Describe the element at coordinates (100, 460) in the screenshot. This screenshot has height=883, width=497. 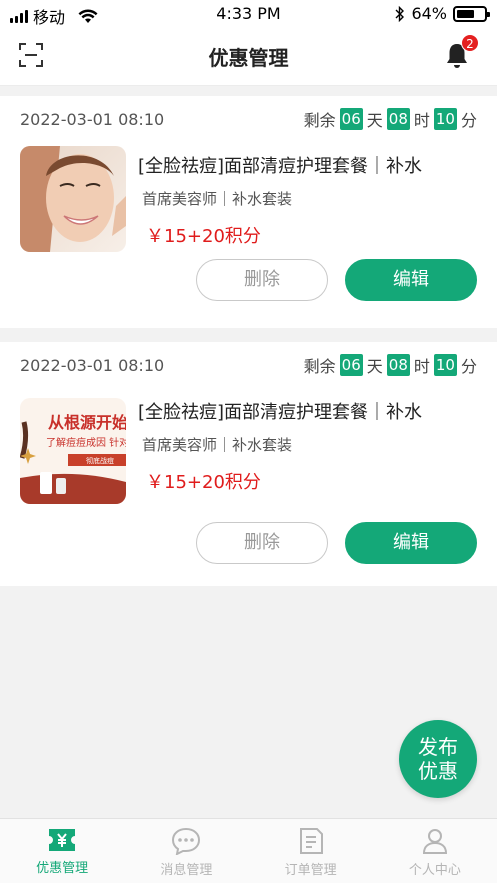
I see `promo-text-tag: 彻底战痘` at that location.